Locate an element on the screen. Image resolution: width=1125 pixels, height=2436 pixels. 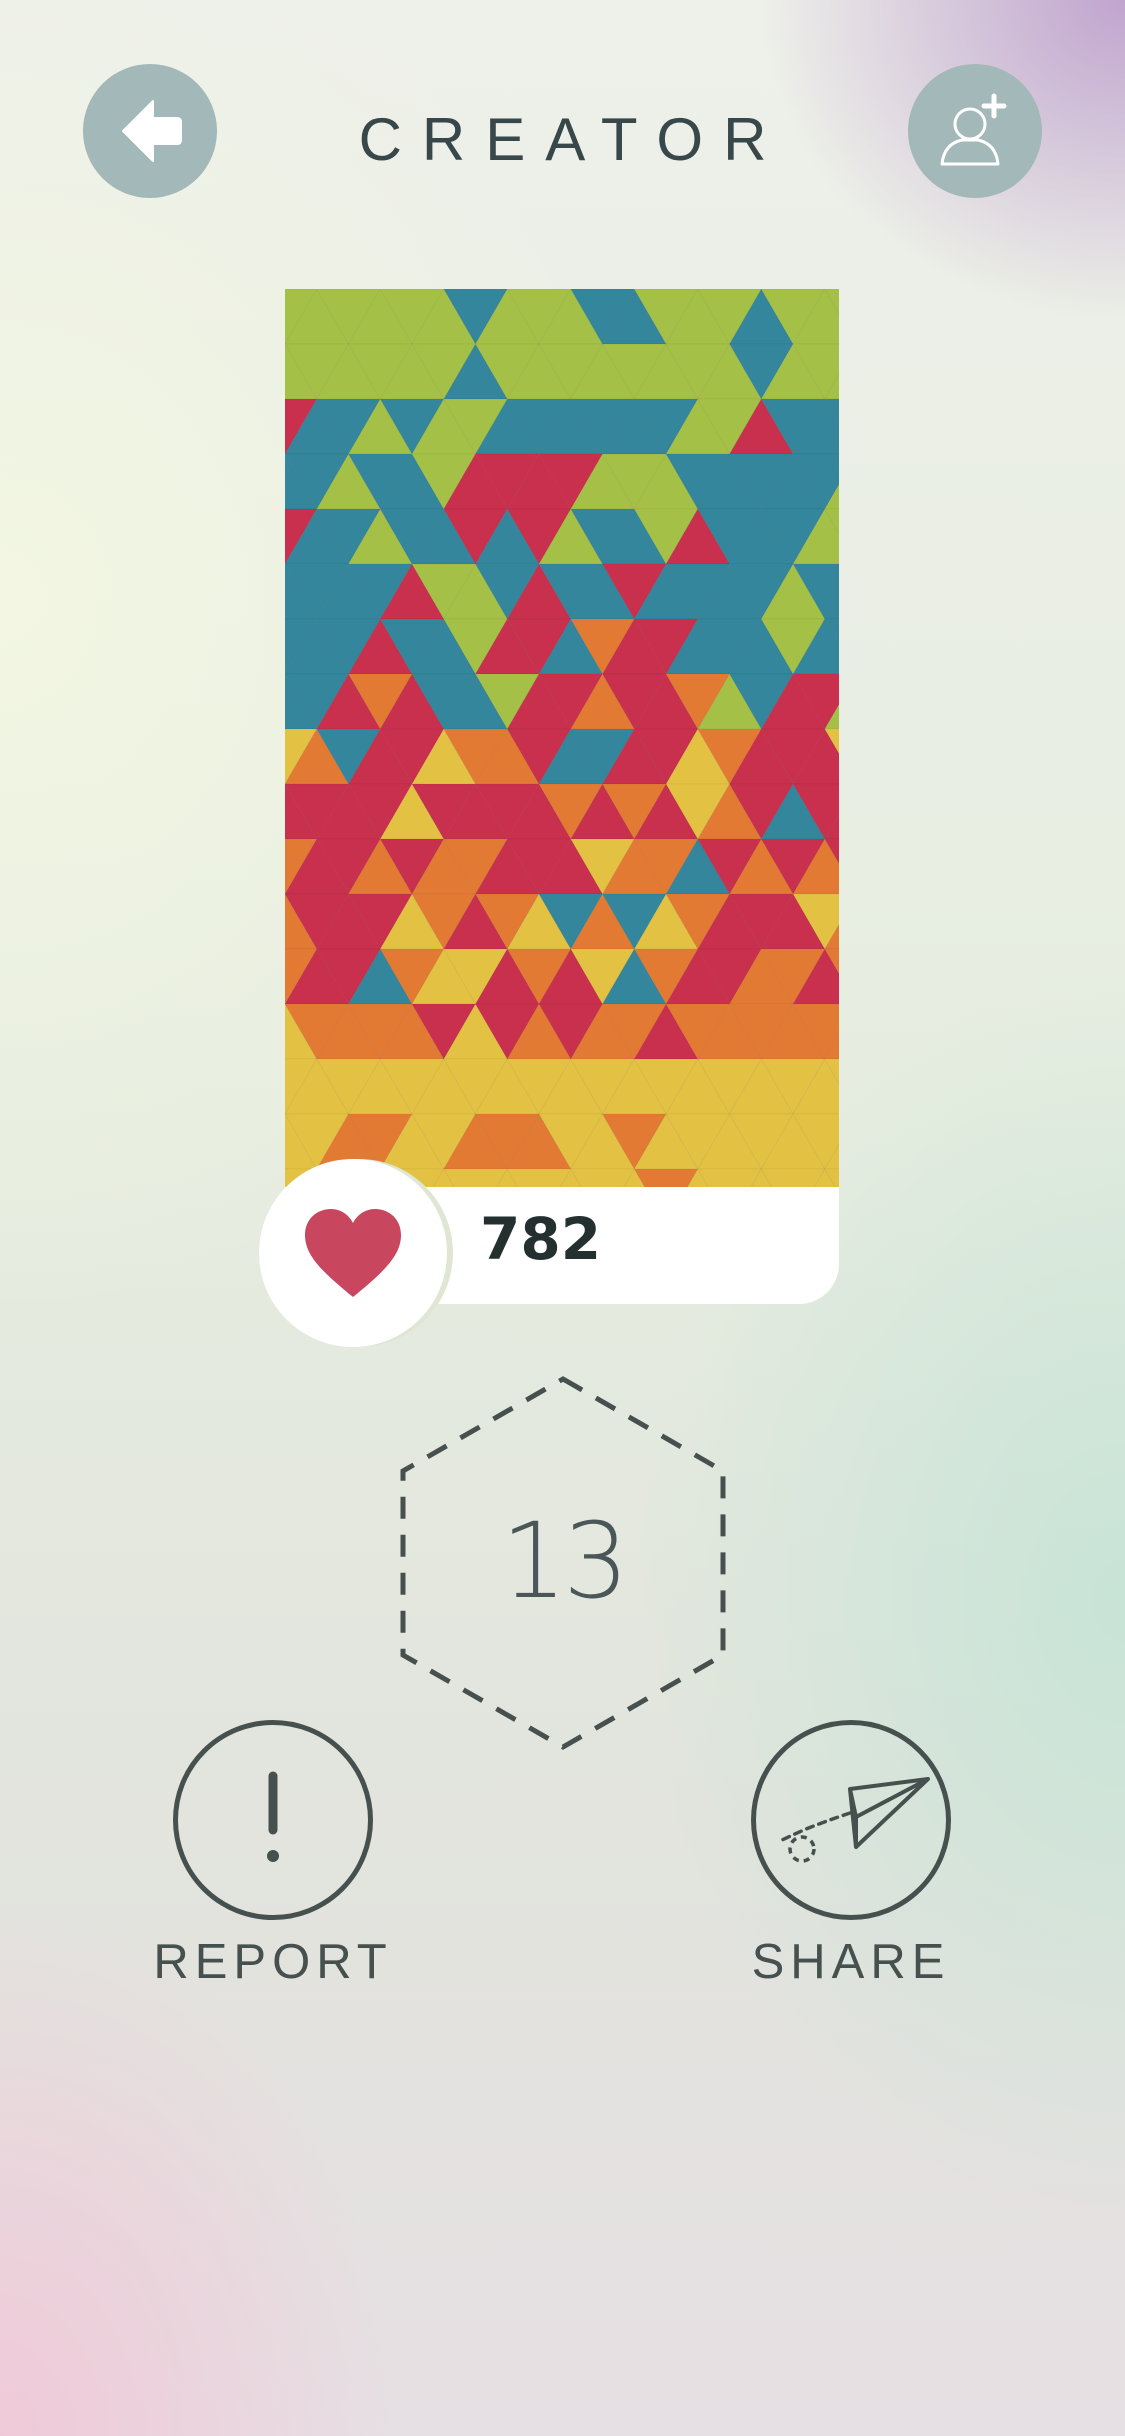
like-count: 782 is located at coordinates (541, 1239).